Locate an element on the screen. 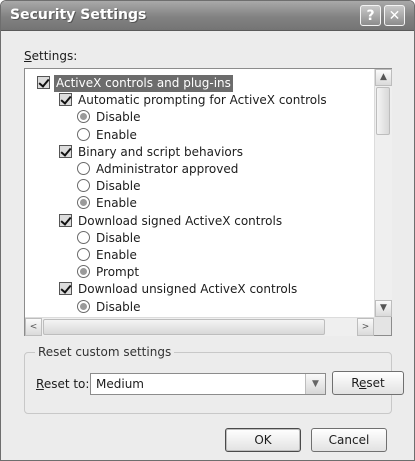 The width and height of the screenshot is (415, 461). settings-label-accel: S is located at coordinates (28, 56).